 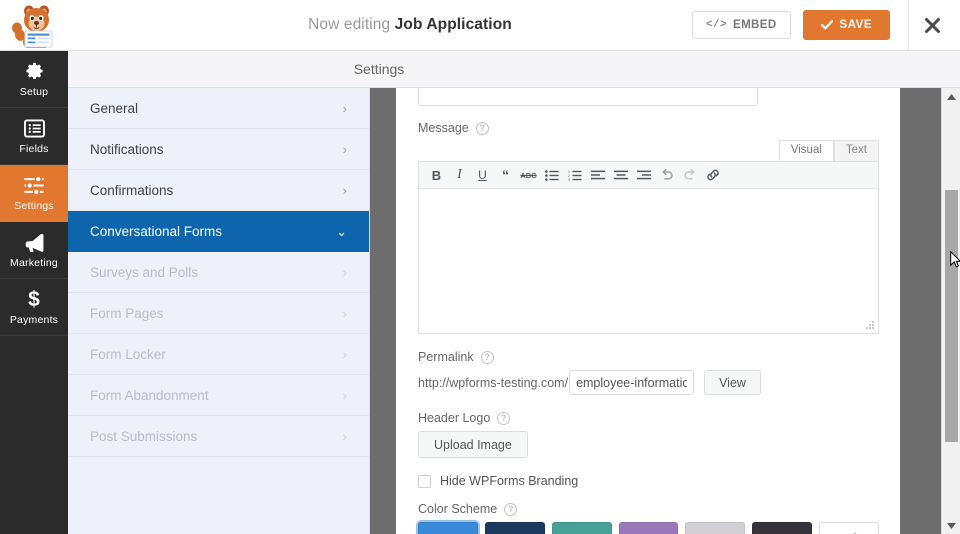 I want to click on permalink-label-row: Permalink ?, so click(x=648, y=357).